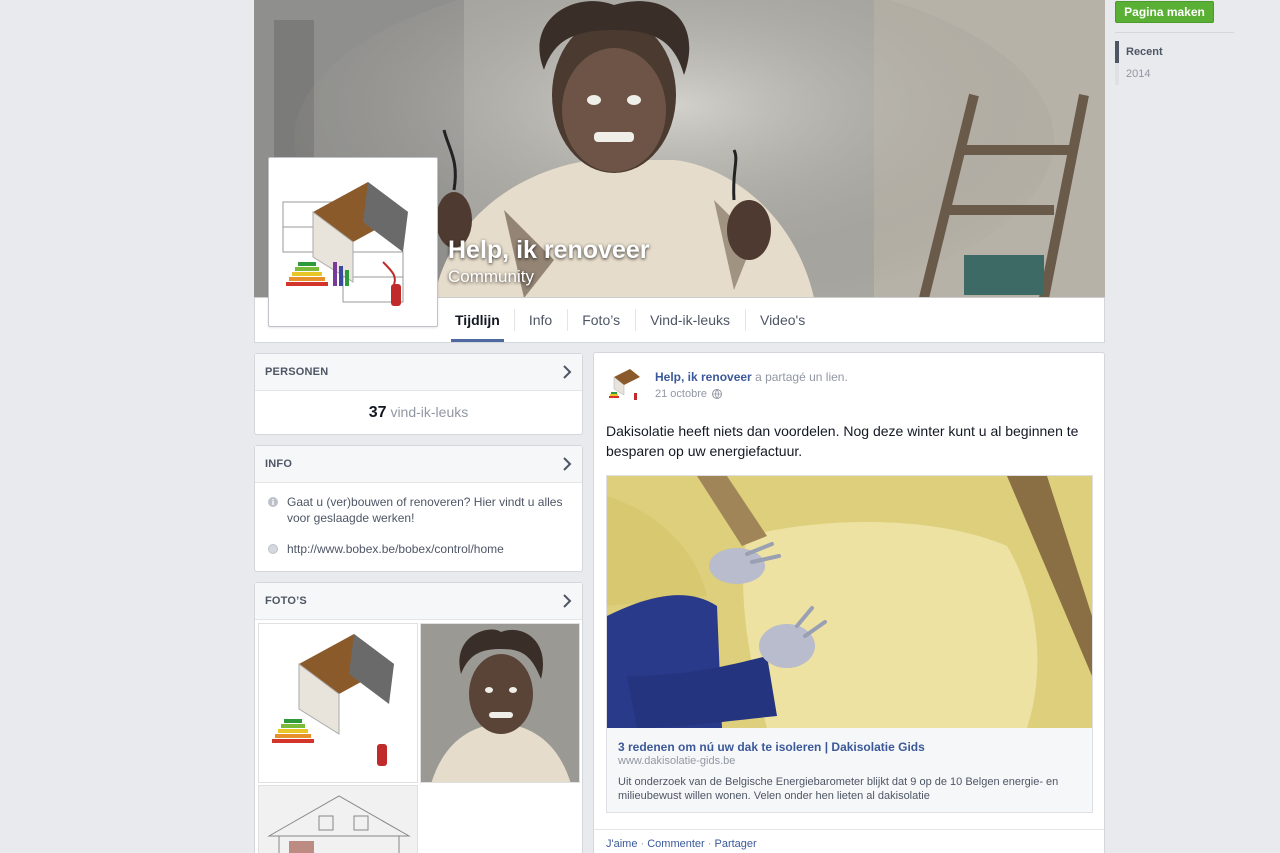 The height and width of the screenshot is (853, 1280). Describe the element at coordinates (418, 601) in the screenshot. I see `photos-header: FOTO’S` at that location.